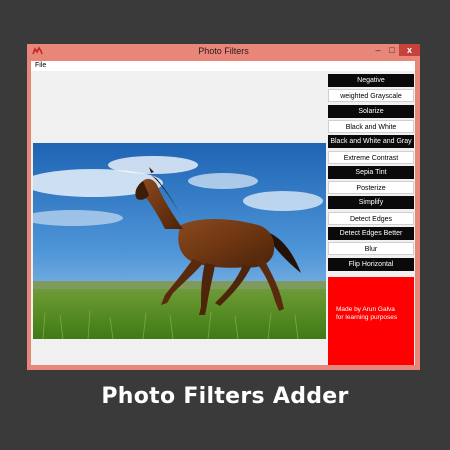 The height and width of the screenshot is (450, 450). I want to click on credit-line-1: Made by Arun Galva, so click(365, 309).